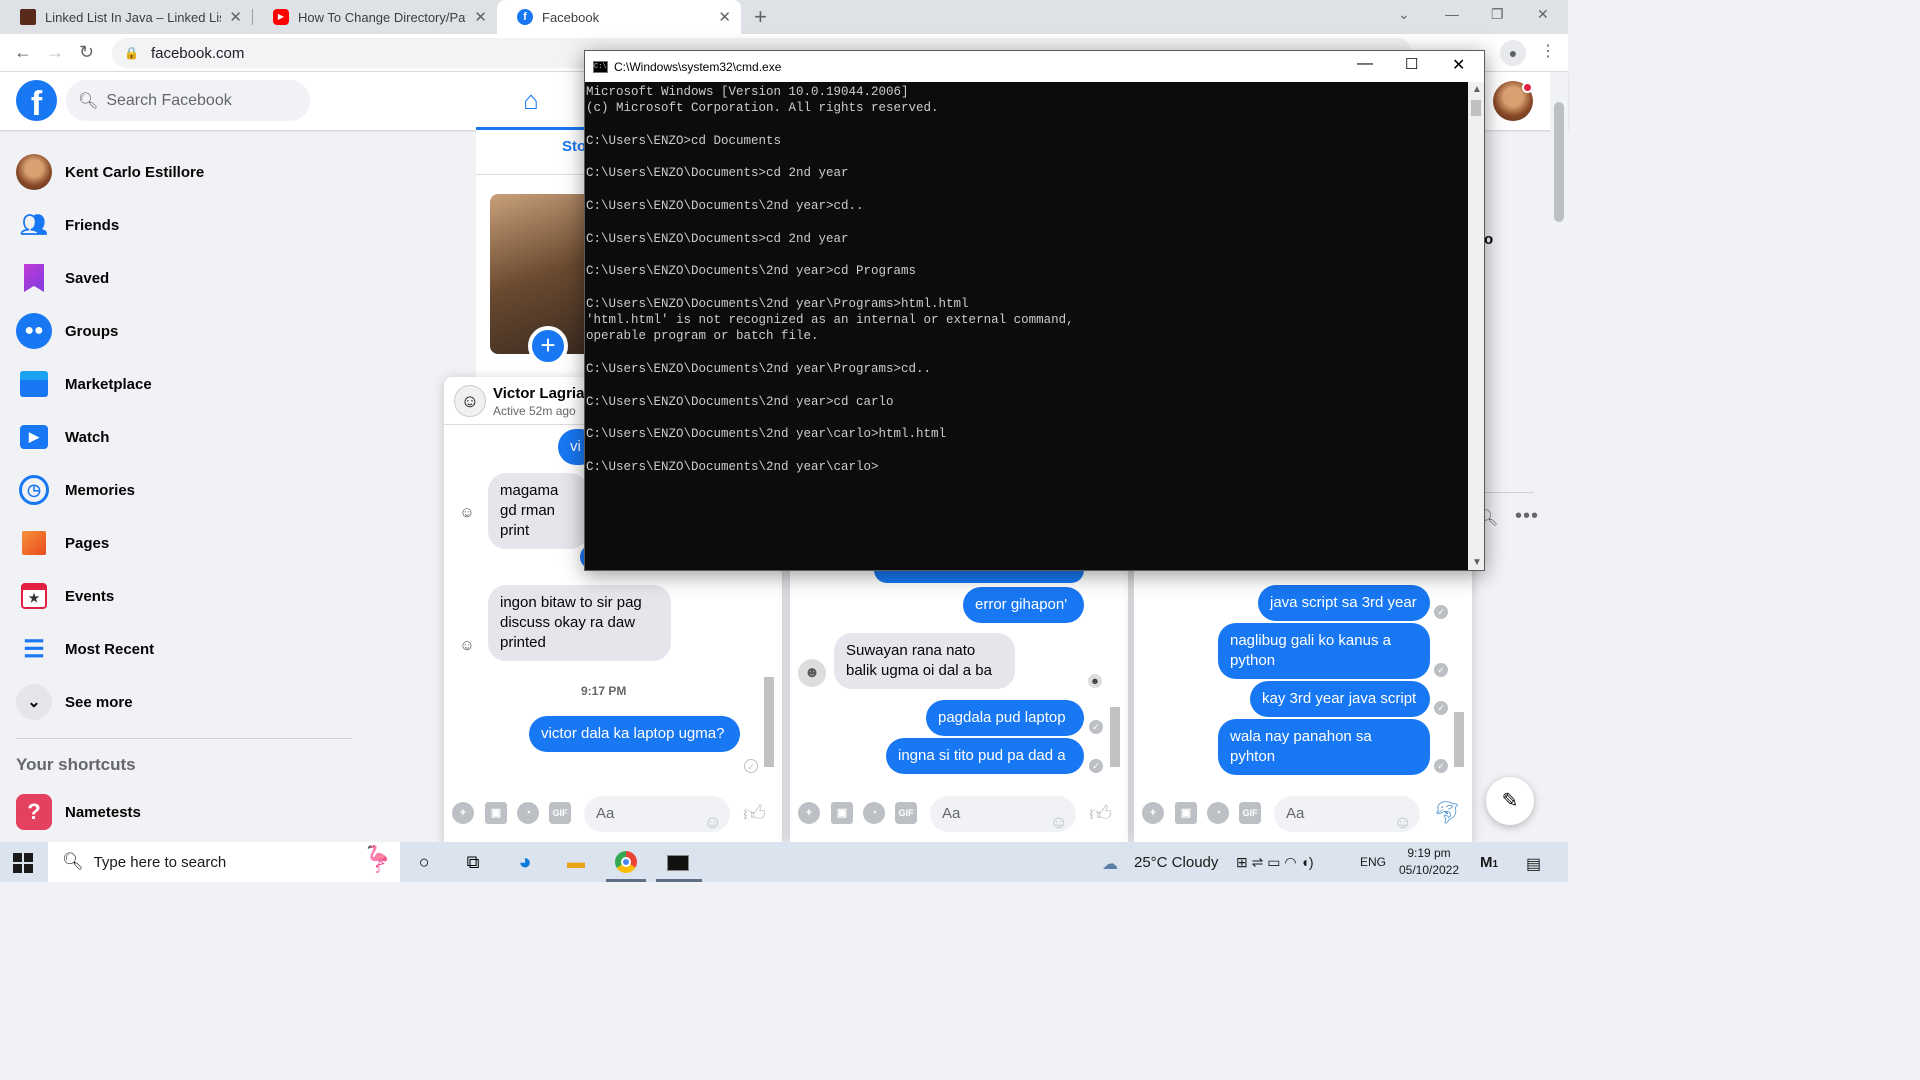 This screenshot has width=1920, height=1080. Describe the element at coordinates (224, 862) in the screenshot. I see `taskbar-search-box: 🔍︎ Type here to search 🦩` at that location.